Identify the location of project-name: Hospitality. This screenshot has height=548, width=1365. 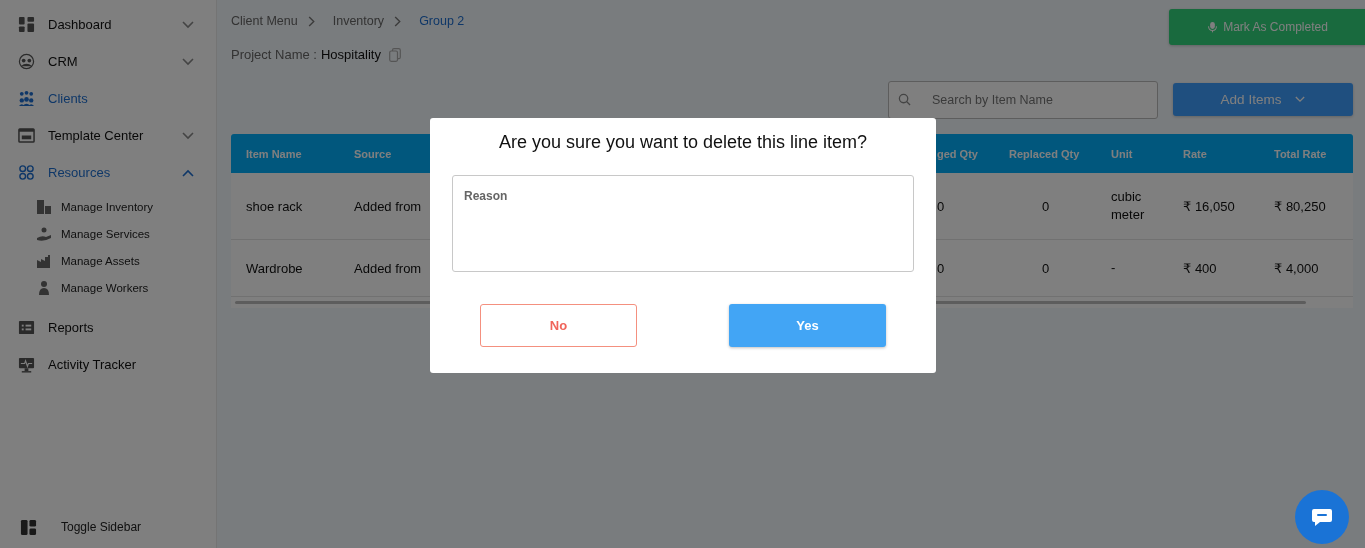
(351, 54).